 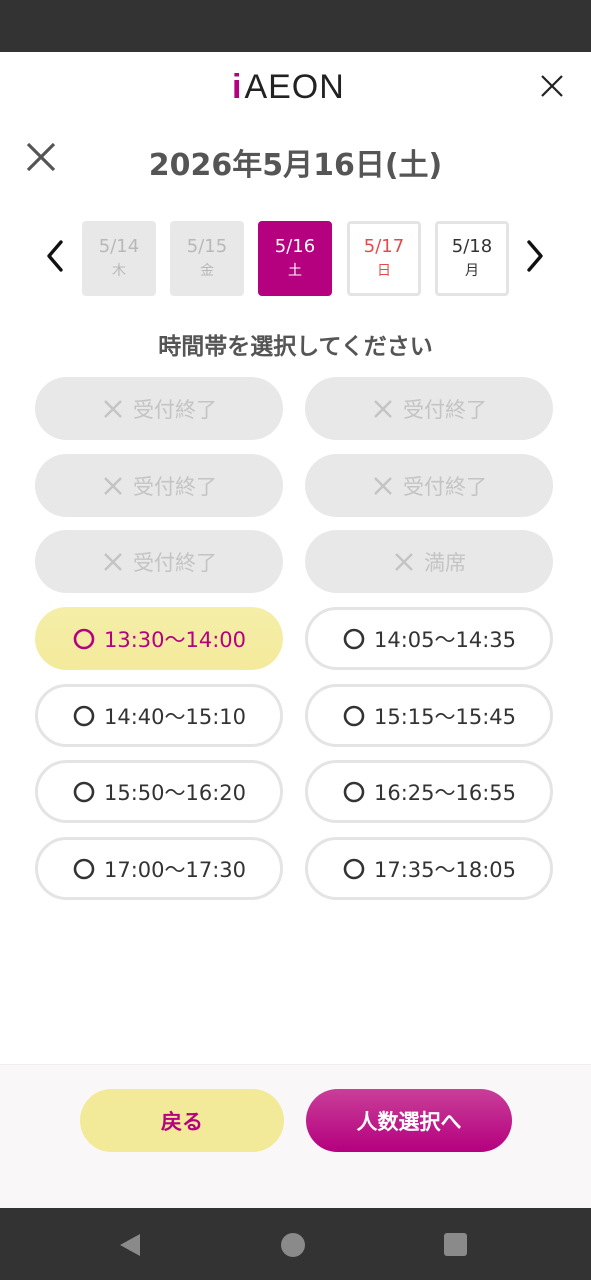 I want to click on date-label: 5/17, so click(x=384, y=246).